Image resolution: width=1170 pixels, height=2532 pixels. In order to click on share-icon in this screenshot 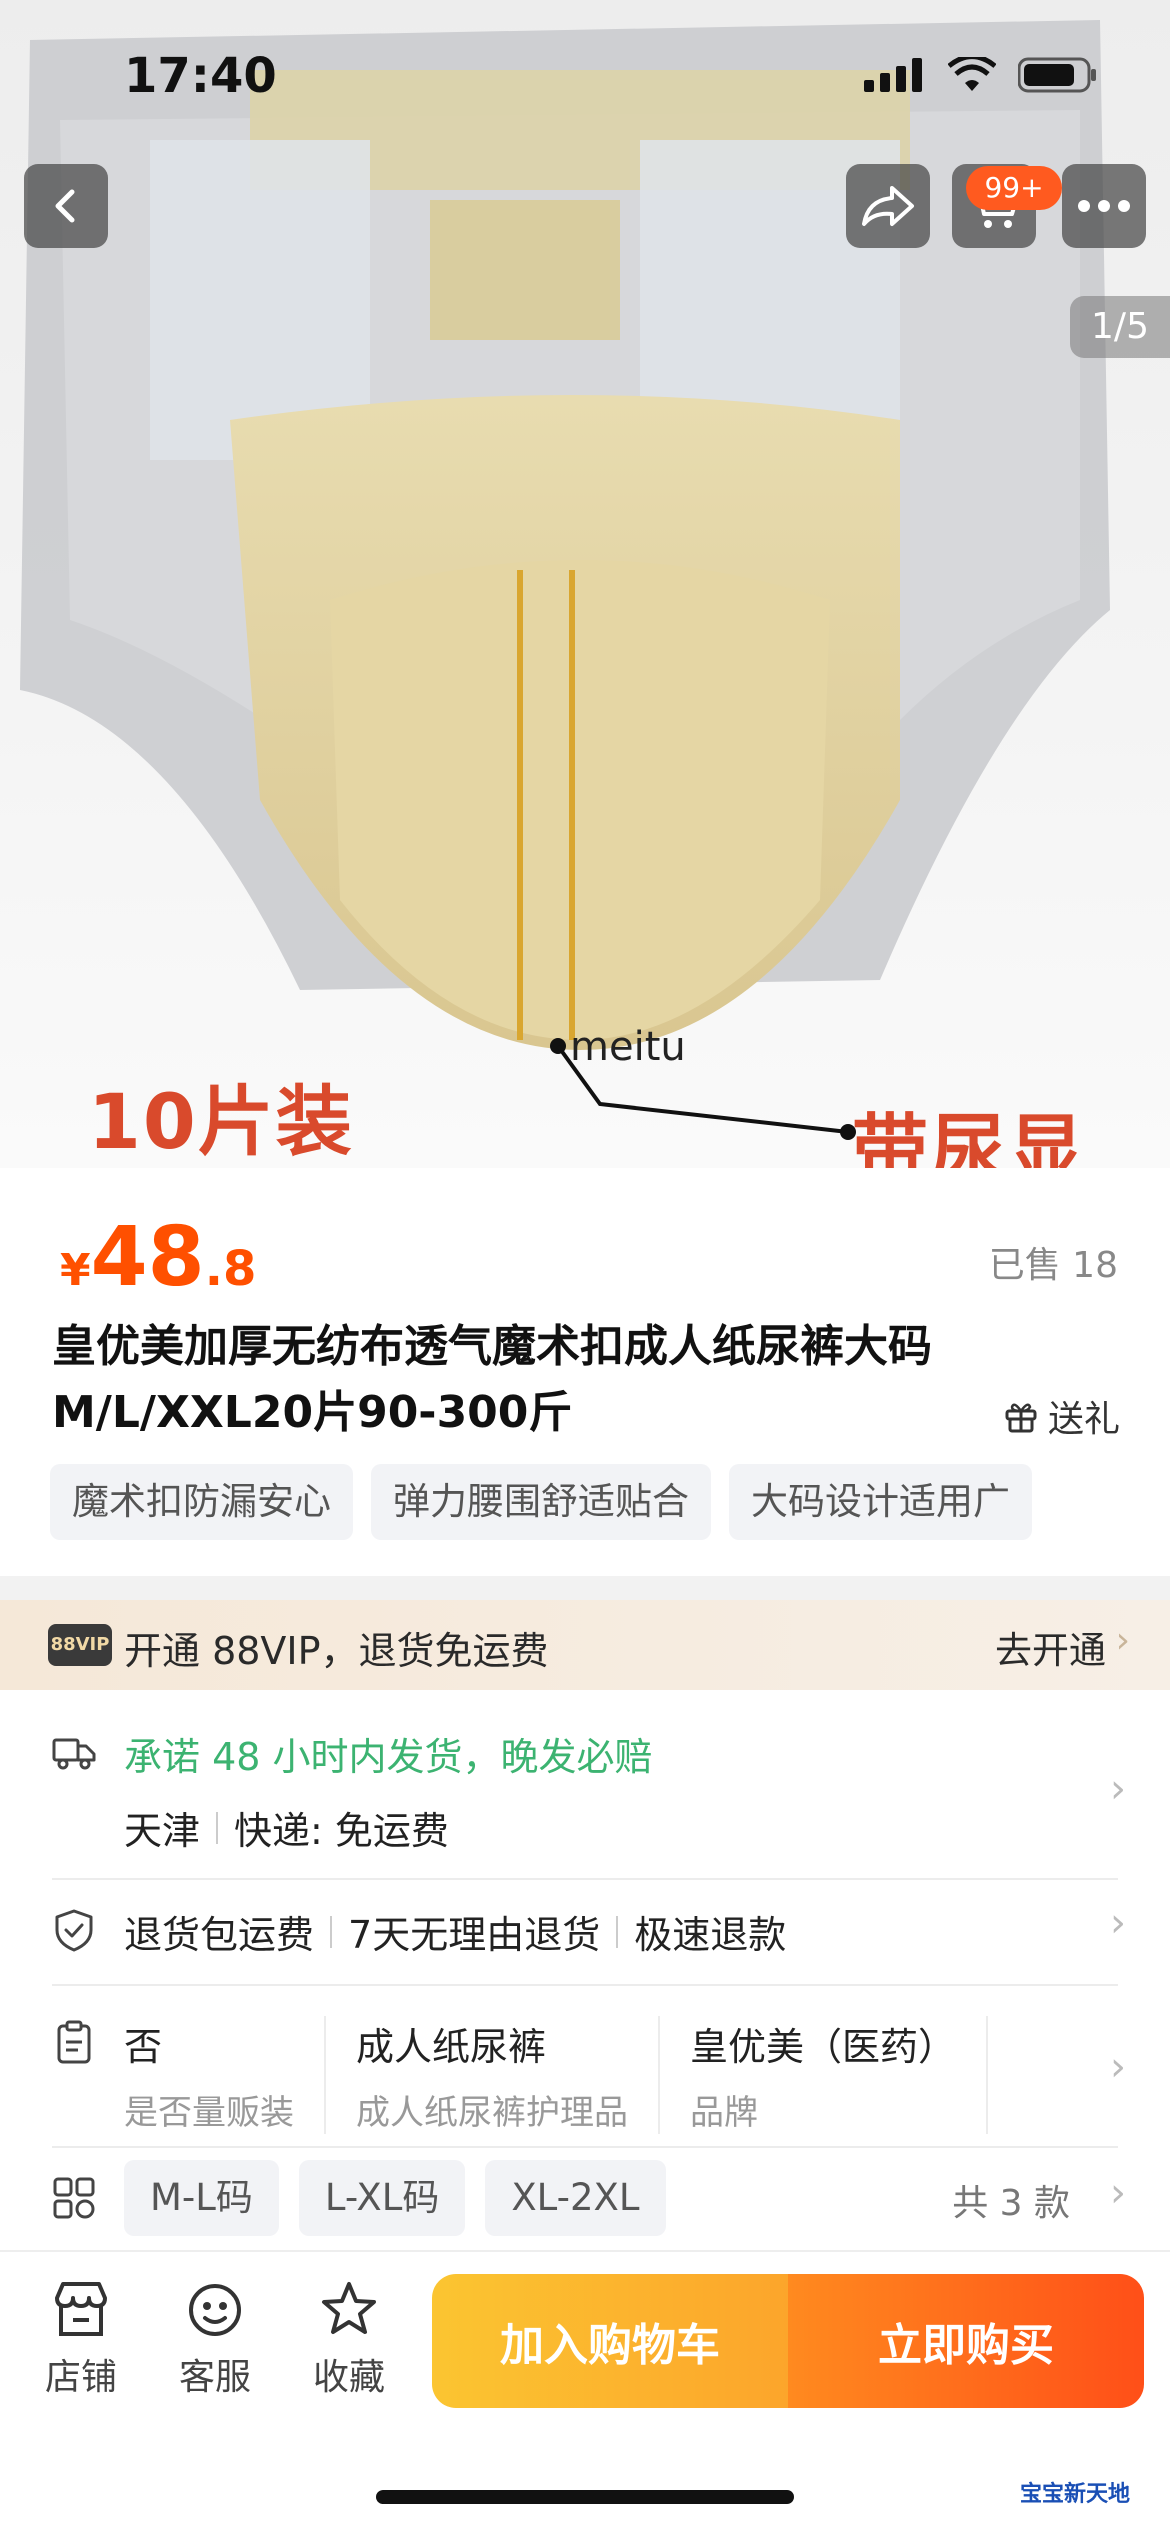, I will do `click(888, 206)`.